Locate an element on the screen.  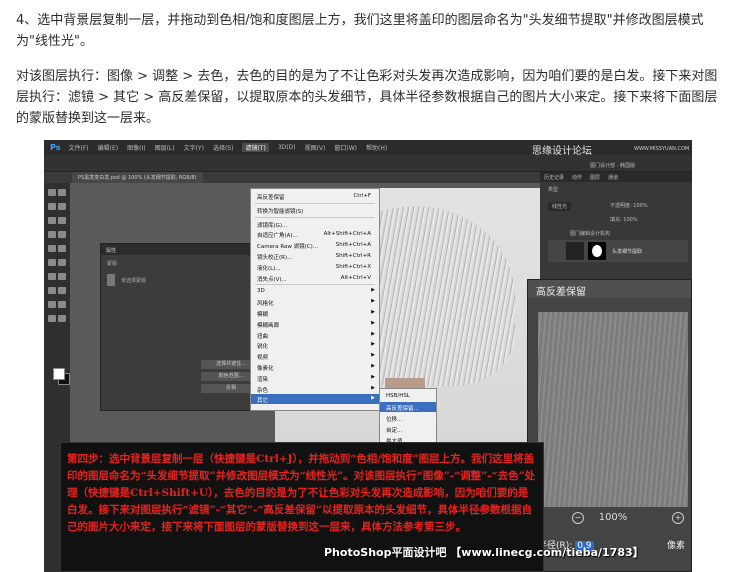
menu-item-label: 视频 is located at coordinates (263, 358).